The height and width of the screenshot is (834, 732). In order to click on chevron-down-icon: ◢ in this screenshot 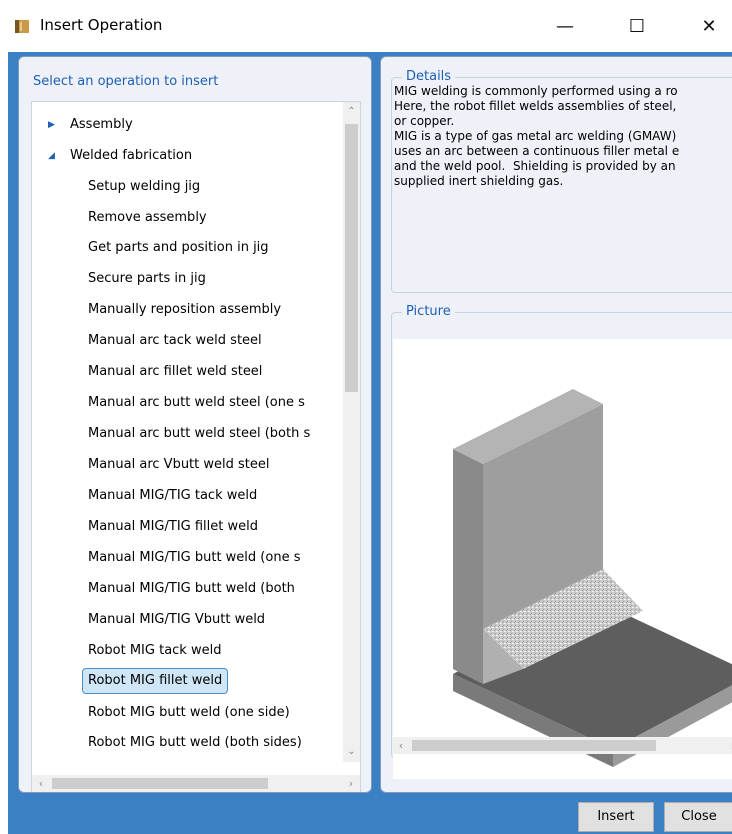, I will do `click(51, 156)`.